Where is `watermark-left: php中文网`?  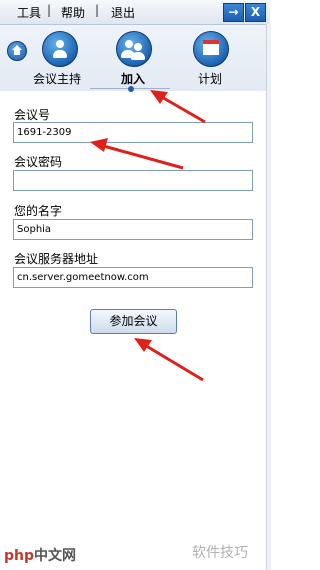 watermark-left: php中文网 is located at coordinates (40, 555).